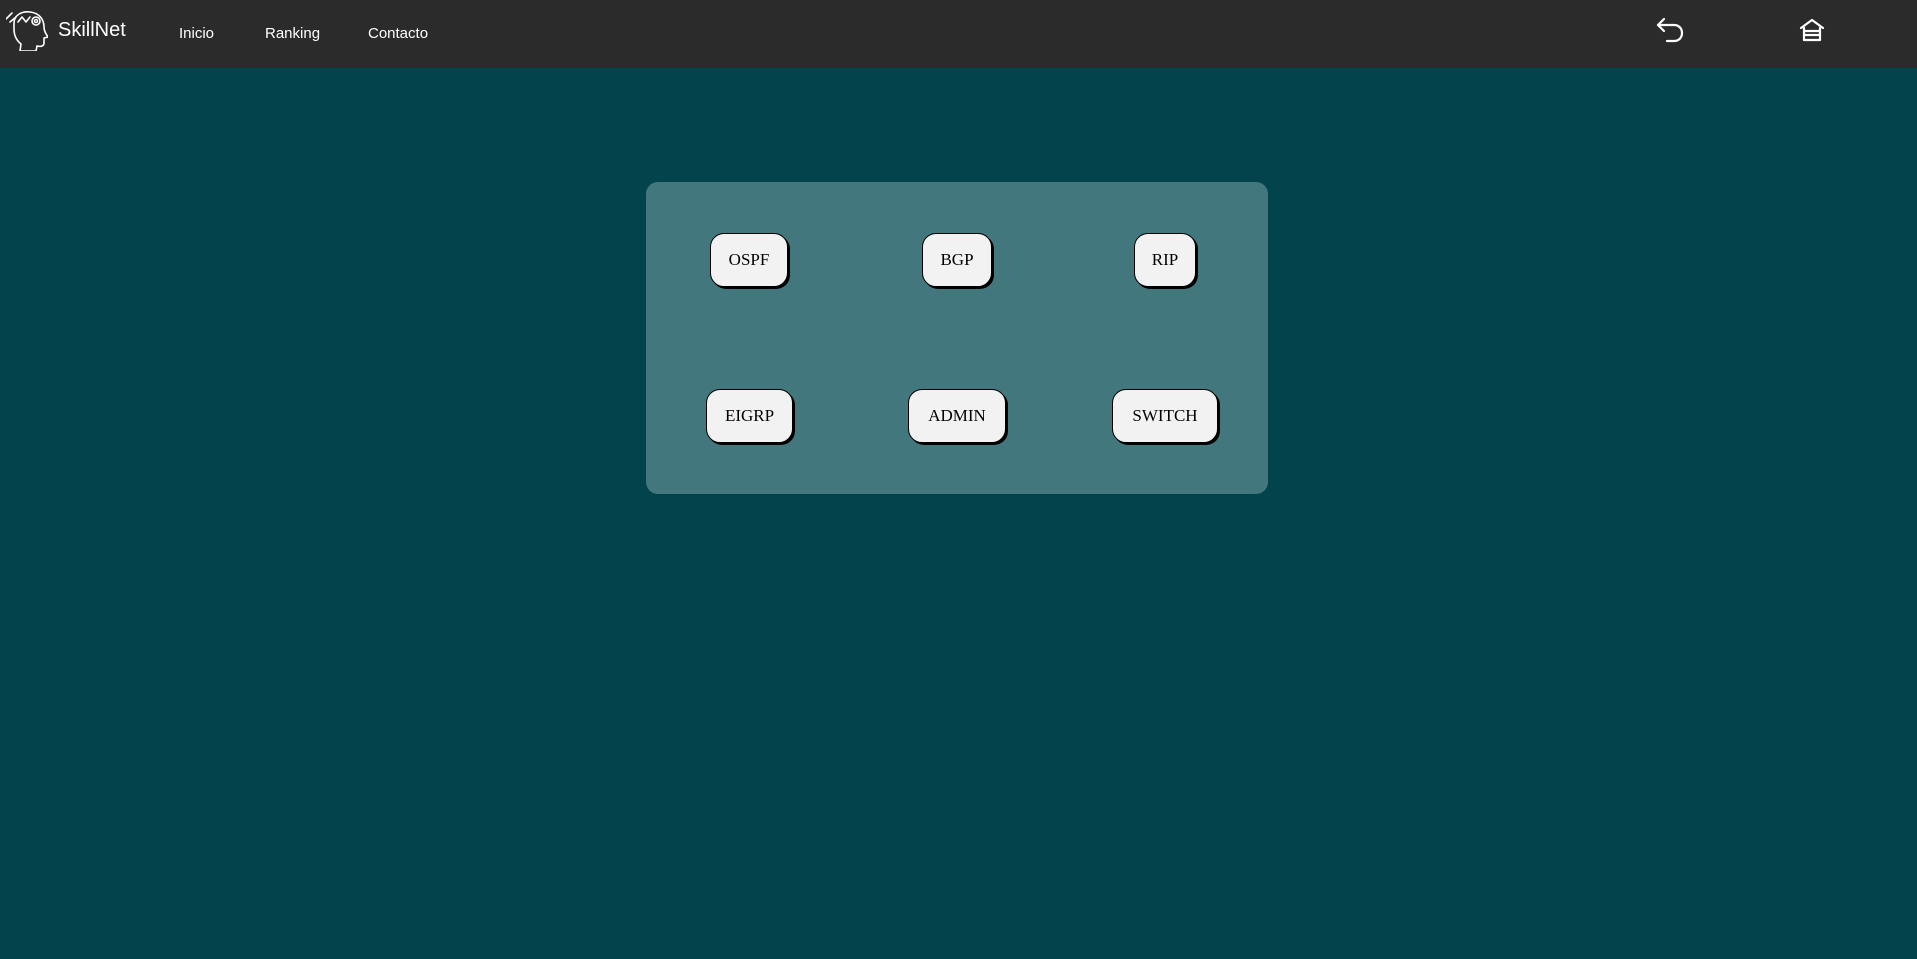  I want to click on home-icon, so click(1812, 30).